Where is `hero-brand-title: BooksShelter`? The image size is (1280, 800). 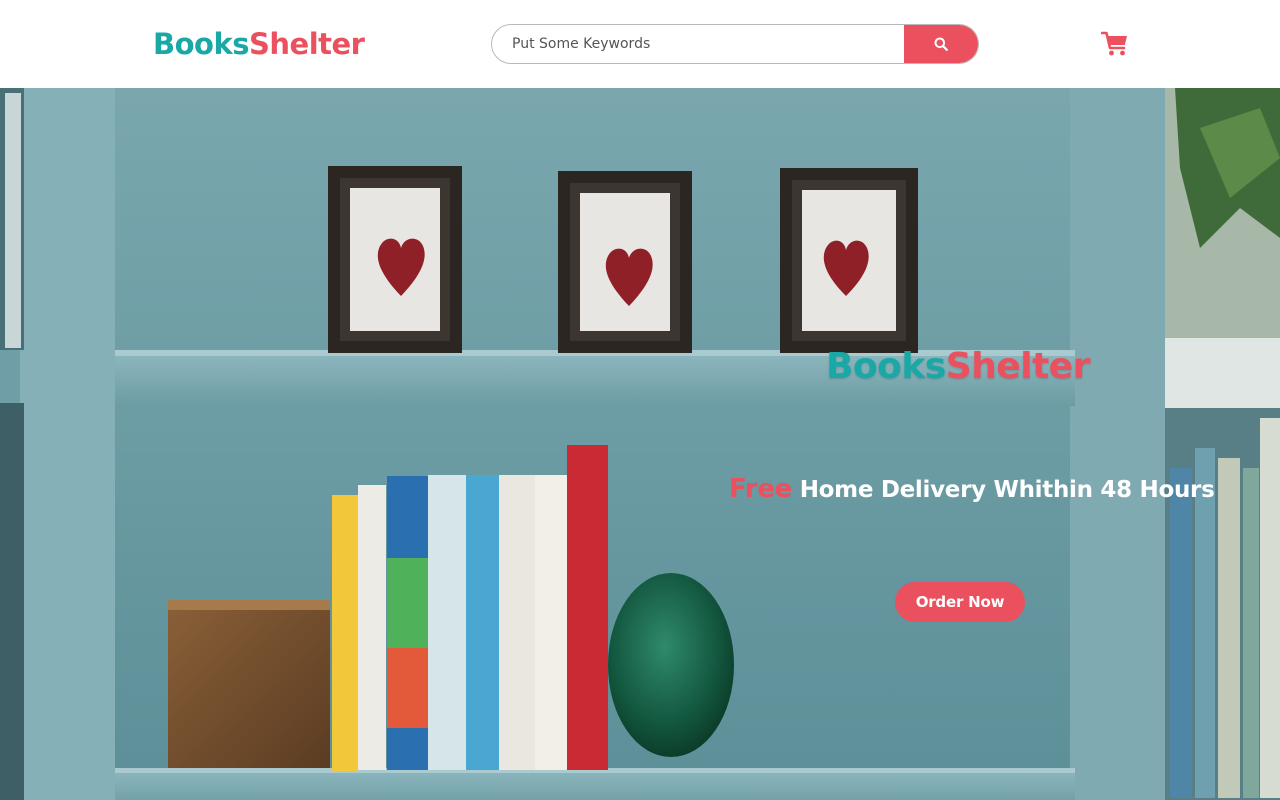 hero-brand-title: BooksShelter is located at coordinates (958, 367).